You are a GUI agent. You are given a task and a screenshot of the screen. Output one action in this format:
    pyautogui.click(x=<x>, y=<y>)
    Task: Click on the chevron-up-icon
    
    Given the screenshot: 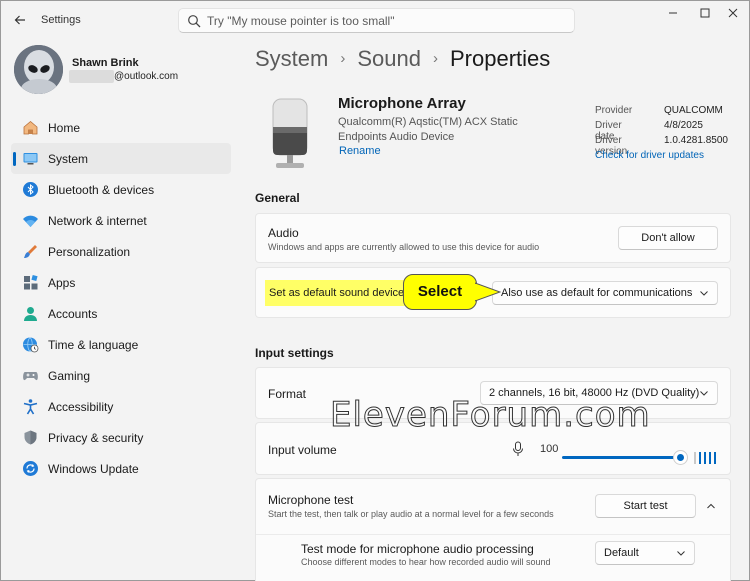 What is the action you would take?
    pyautogui.click(x=711, y=506)
    